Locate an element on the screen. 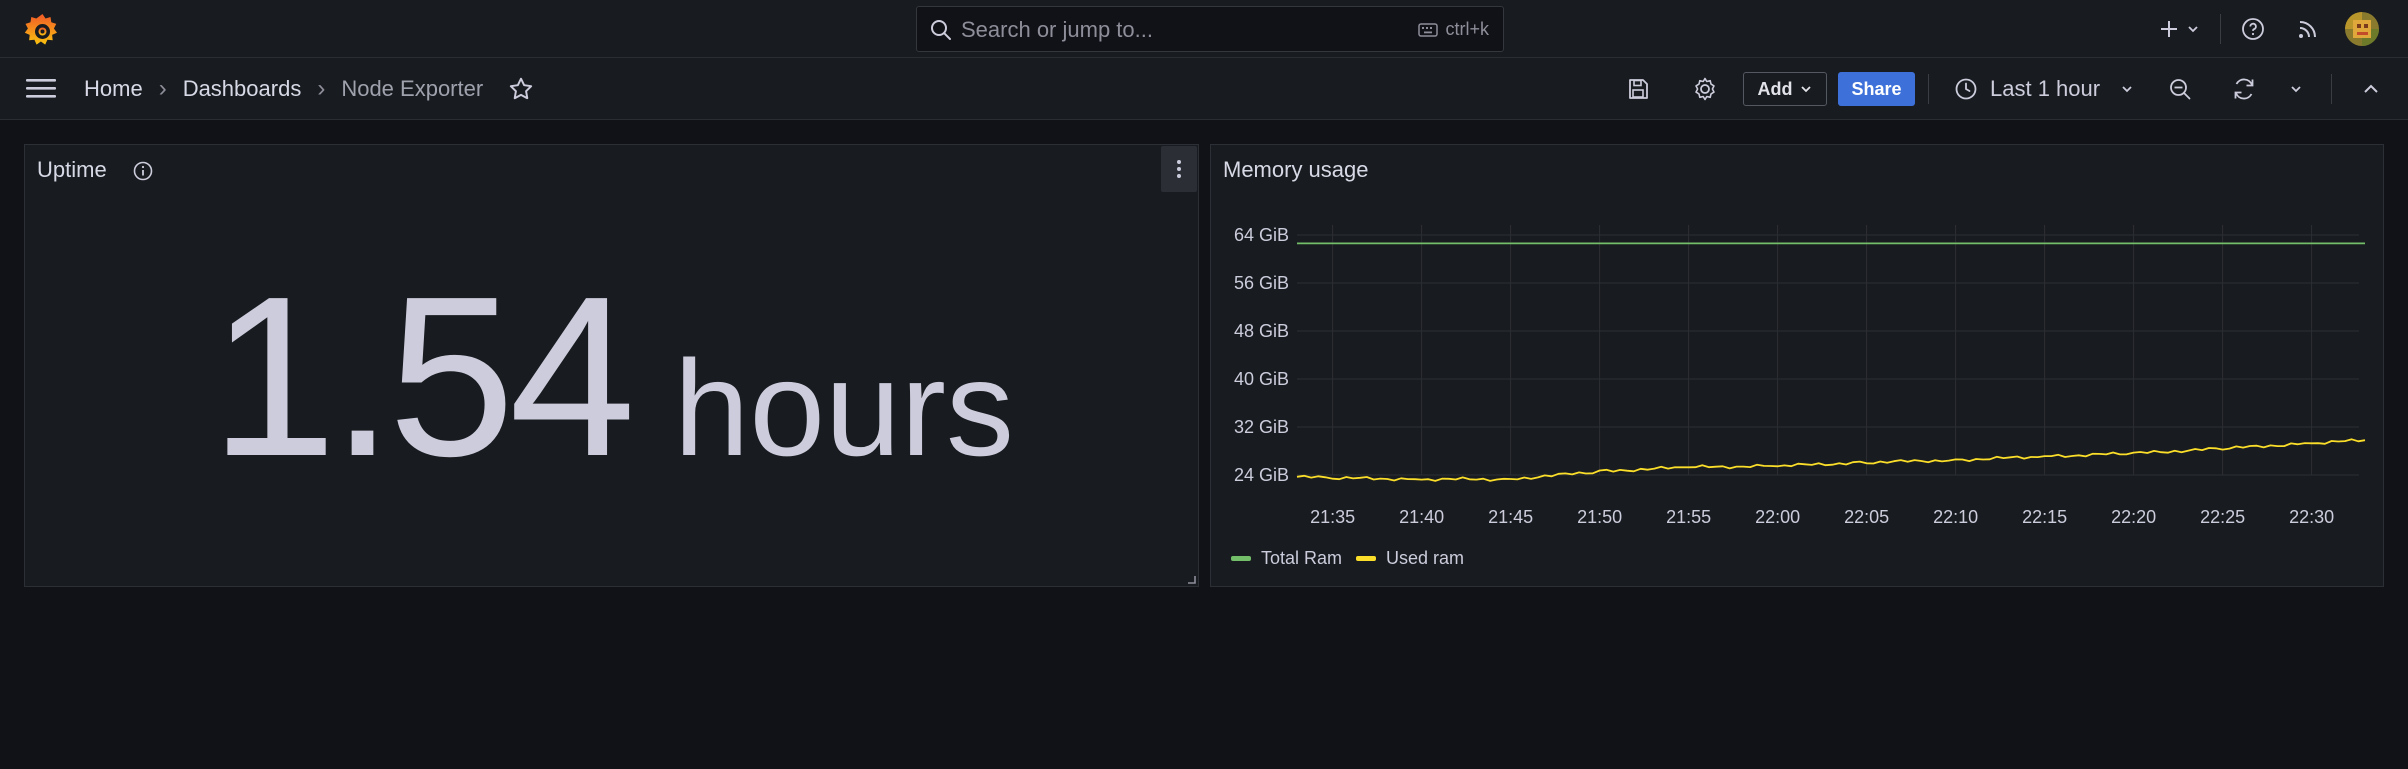 This screenshot has height=769, width=2408. refresh-icon is located at coordinates (2244, 89).